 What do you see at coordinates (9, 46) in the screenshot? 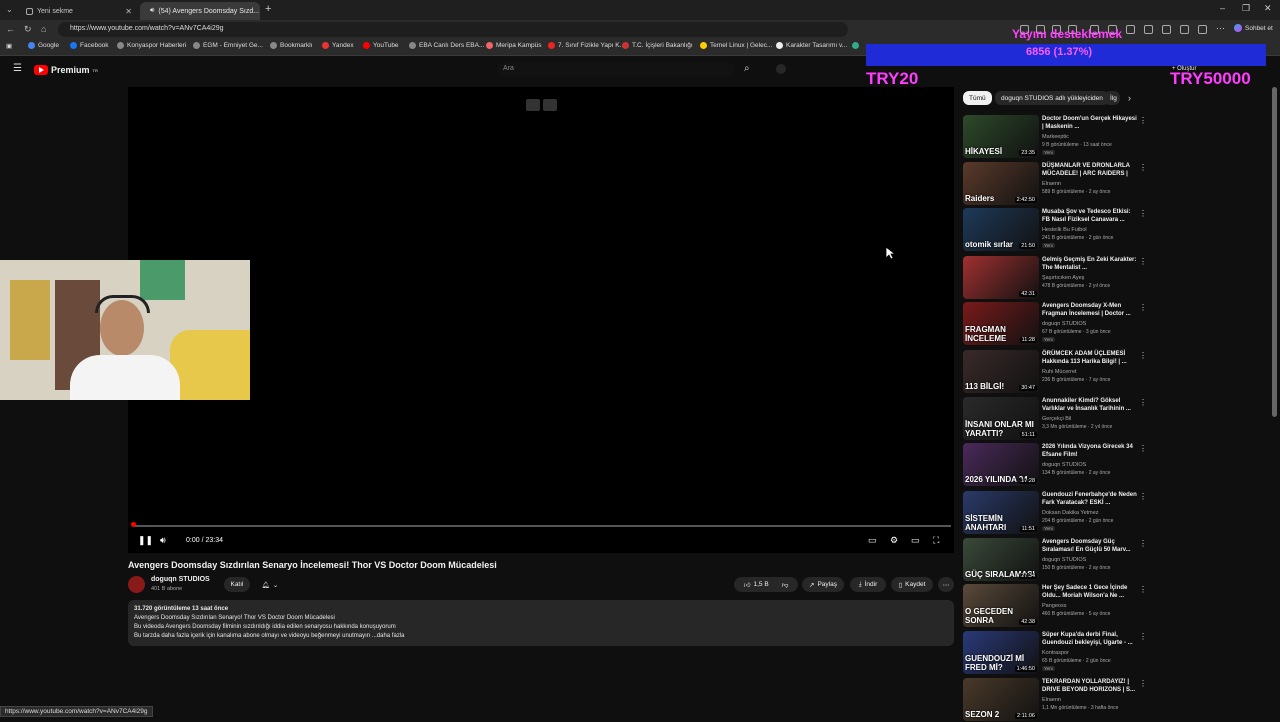
I see `bookmarks-apps-icon: ▣` at bounding box center [9, 46].